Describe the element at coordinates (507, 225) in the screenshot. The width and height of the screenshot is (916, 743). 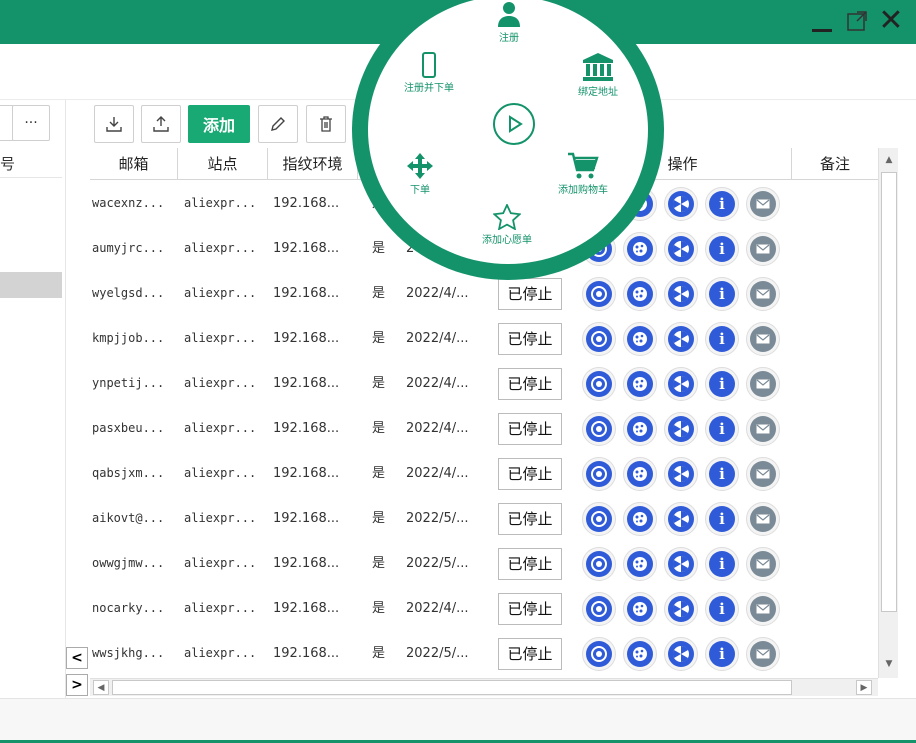
I see `radial-item-add-wishlist: 添加心愿单` at that location.